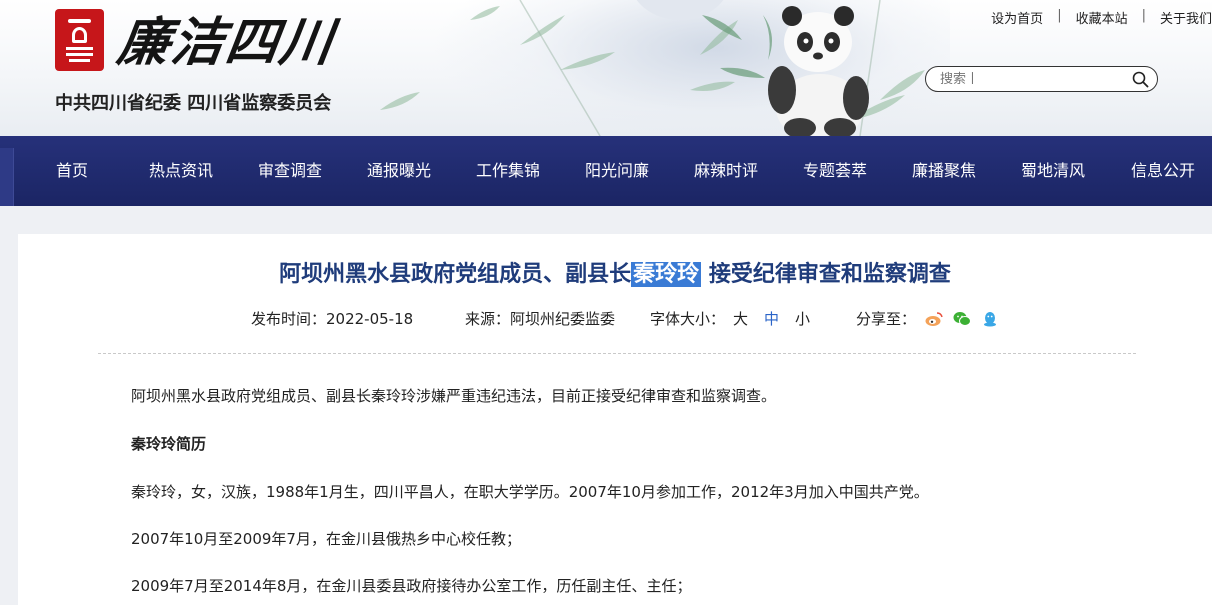  Describe the element at coordinates (79, 40) in the screenshot. I see `seal-logo` at that location.